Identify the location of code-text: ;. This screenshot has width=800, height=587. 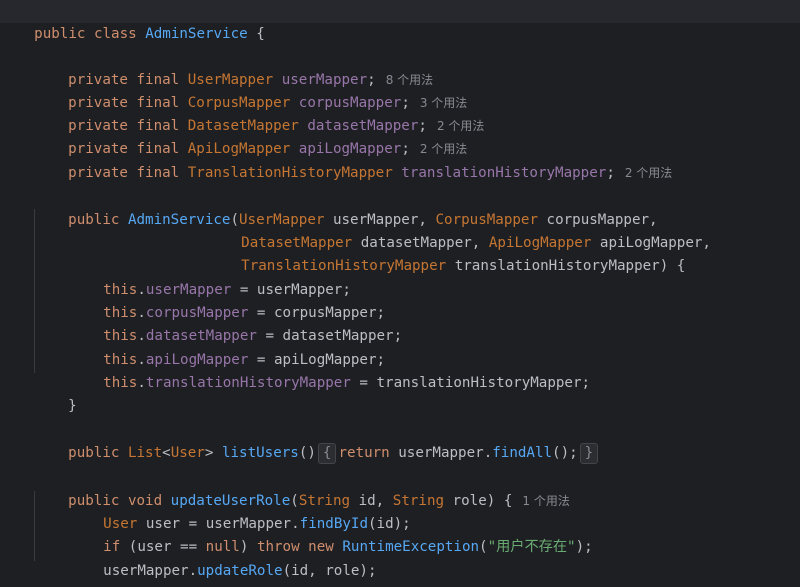
(610, 173).